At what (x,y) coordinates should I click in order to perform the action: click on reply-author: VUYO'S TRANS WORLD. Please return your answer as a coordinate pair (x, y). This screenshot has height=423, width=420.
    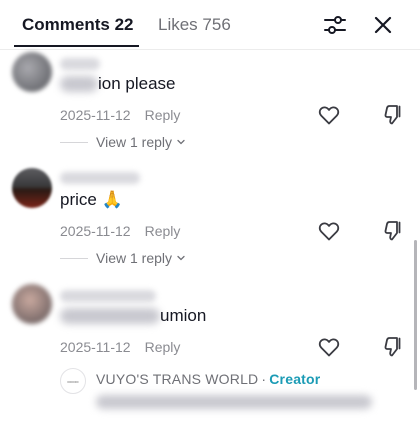
    Looking at the image, I should click on (177, 379).